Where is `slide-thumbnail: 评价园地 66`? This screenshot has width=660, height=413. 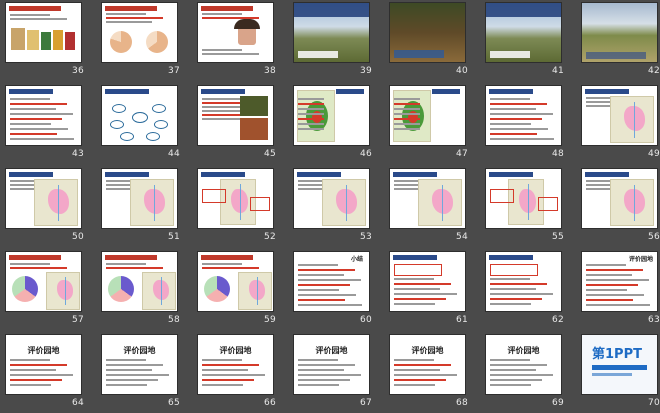
slide-thumbnail: 评价园地 66 is located at coordinates (236, 372).